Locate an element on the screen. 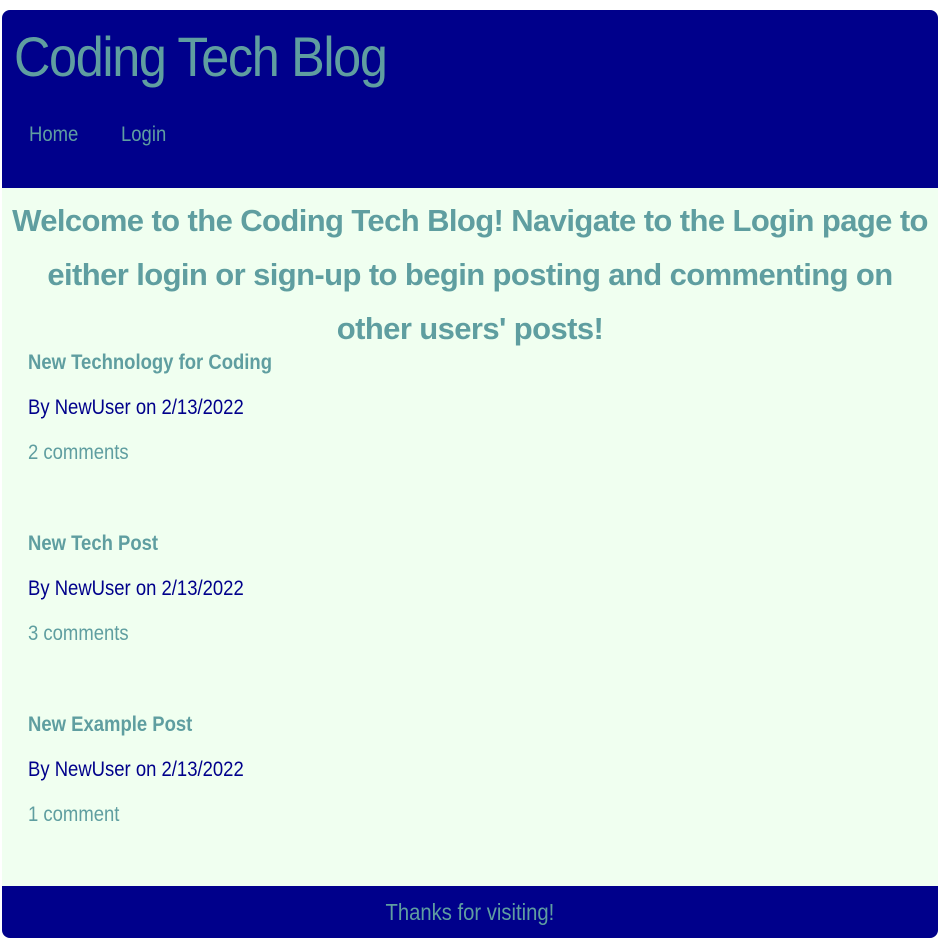 This screenshot has width=941, height=941. site-title: Coding Tech Blog is located at coordinates (201, 56).